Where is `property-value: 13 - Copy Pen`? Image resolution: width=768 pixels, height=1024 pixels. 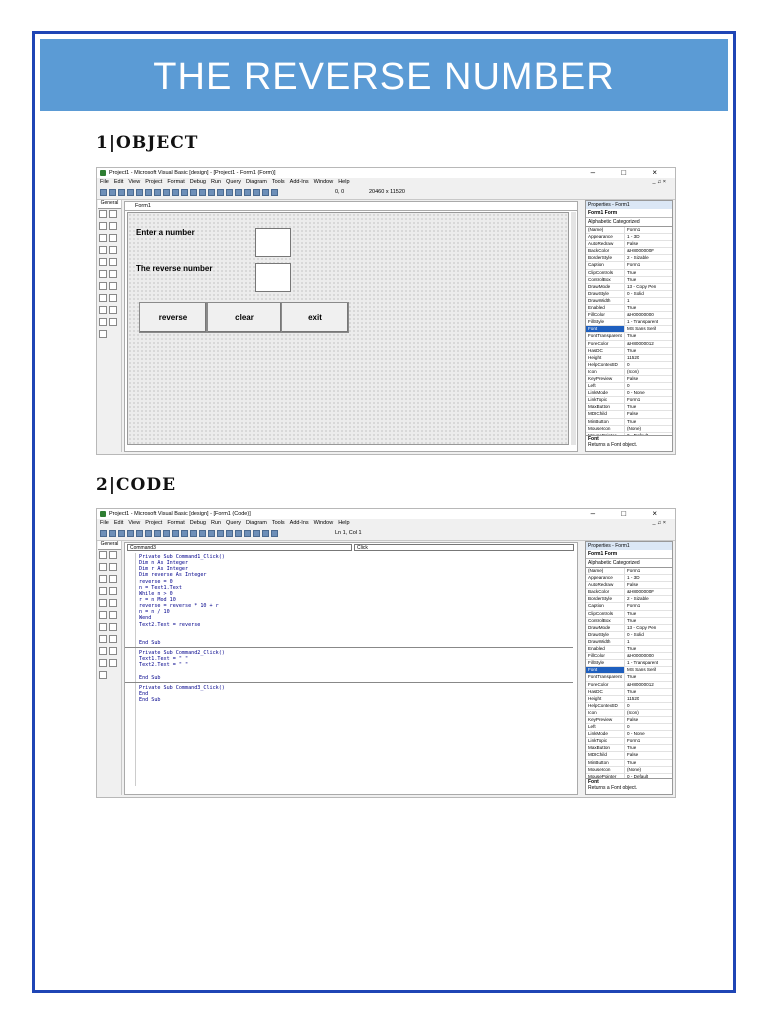 property-value: 13 - Copy Pen is located at coordinates (640, 628).